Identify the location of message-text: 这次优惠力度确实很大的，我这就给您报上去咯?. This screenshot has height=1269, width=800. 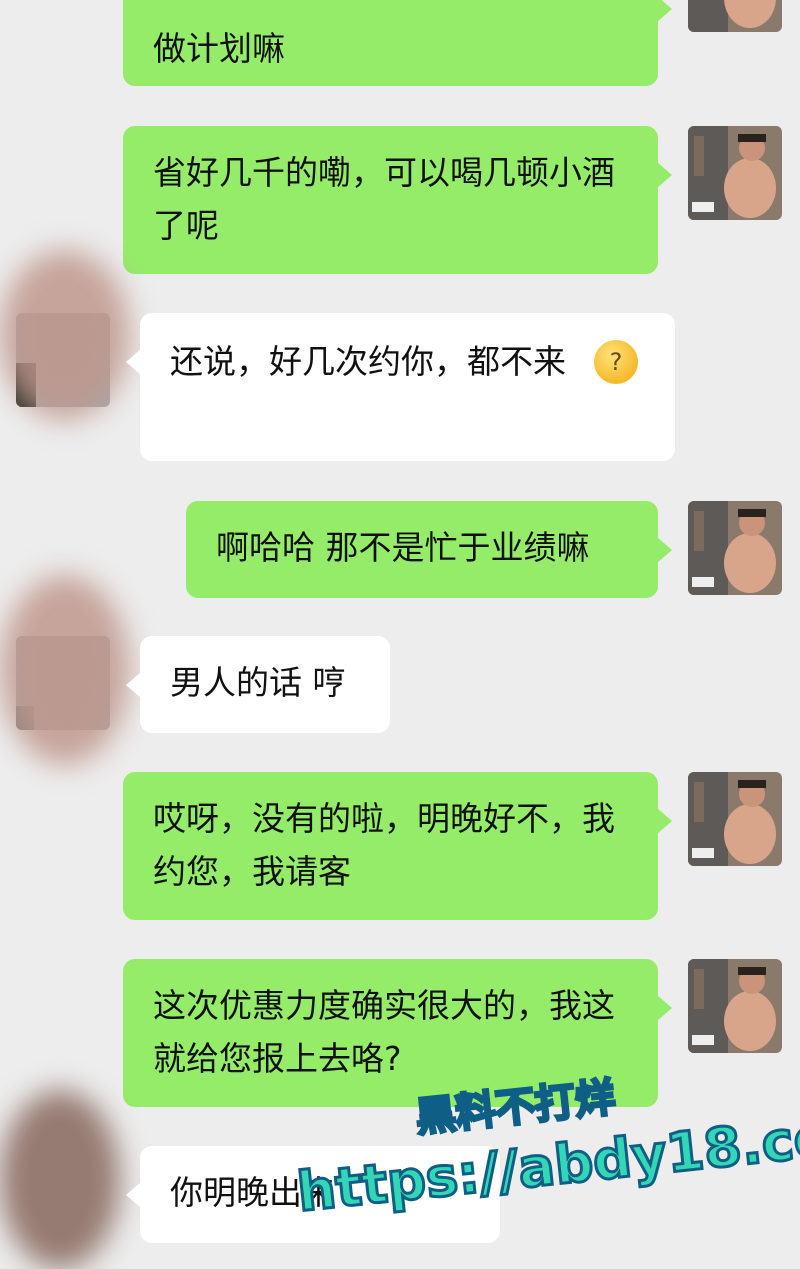
(384, 1032).